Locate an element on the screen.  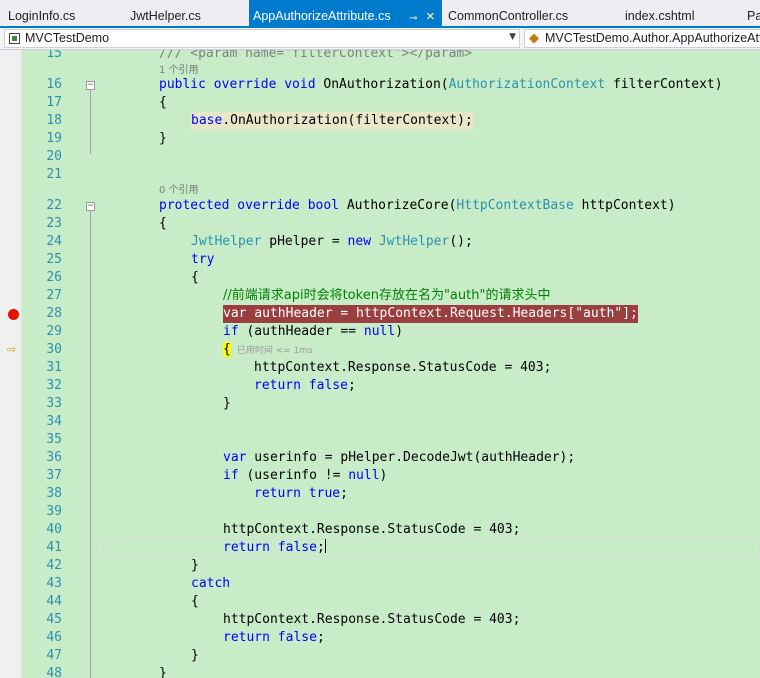
type-name: MVCTestDemo.Author.AppAuthorizeAttribute is located at coordinates (652, 38).